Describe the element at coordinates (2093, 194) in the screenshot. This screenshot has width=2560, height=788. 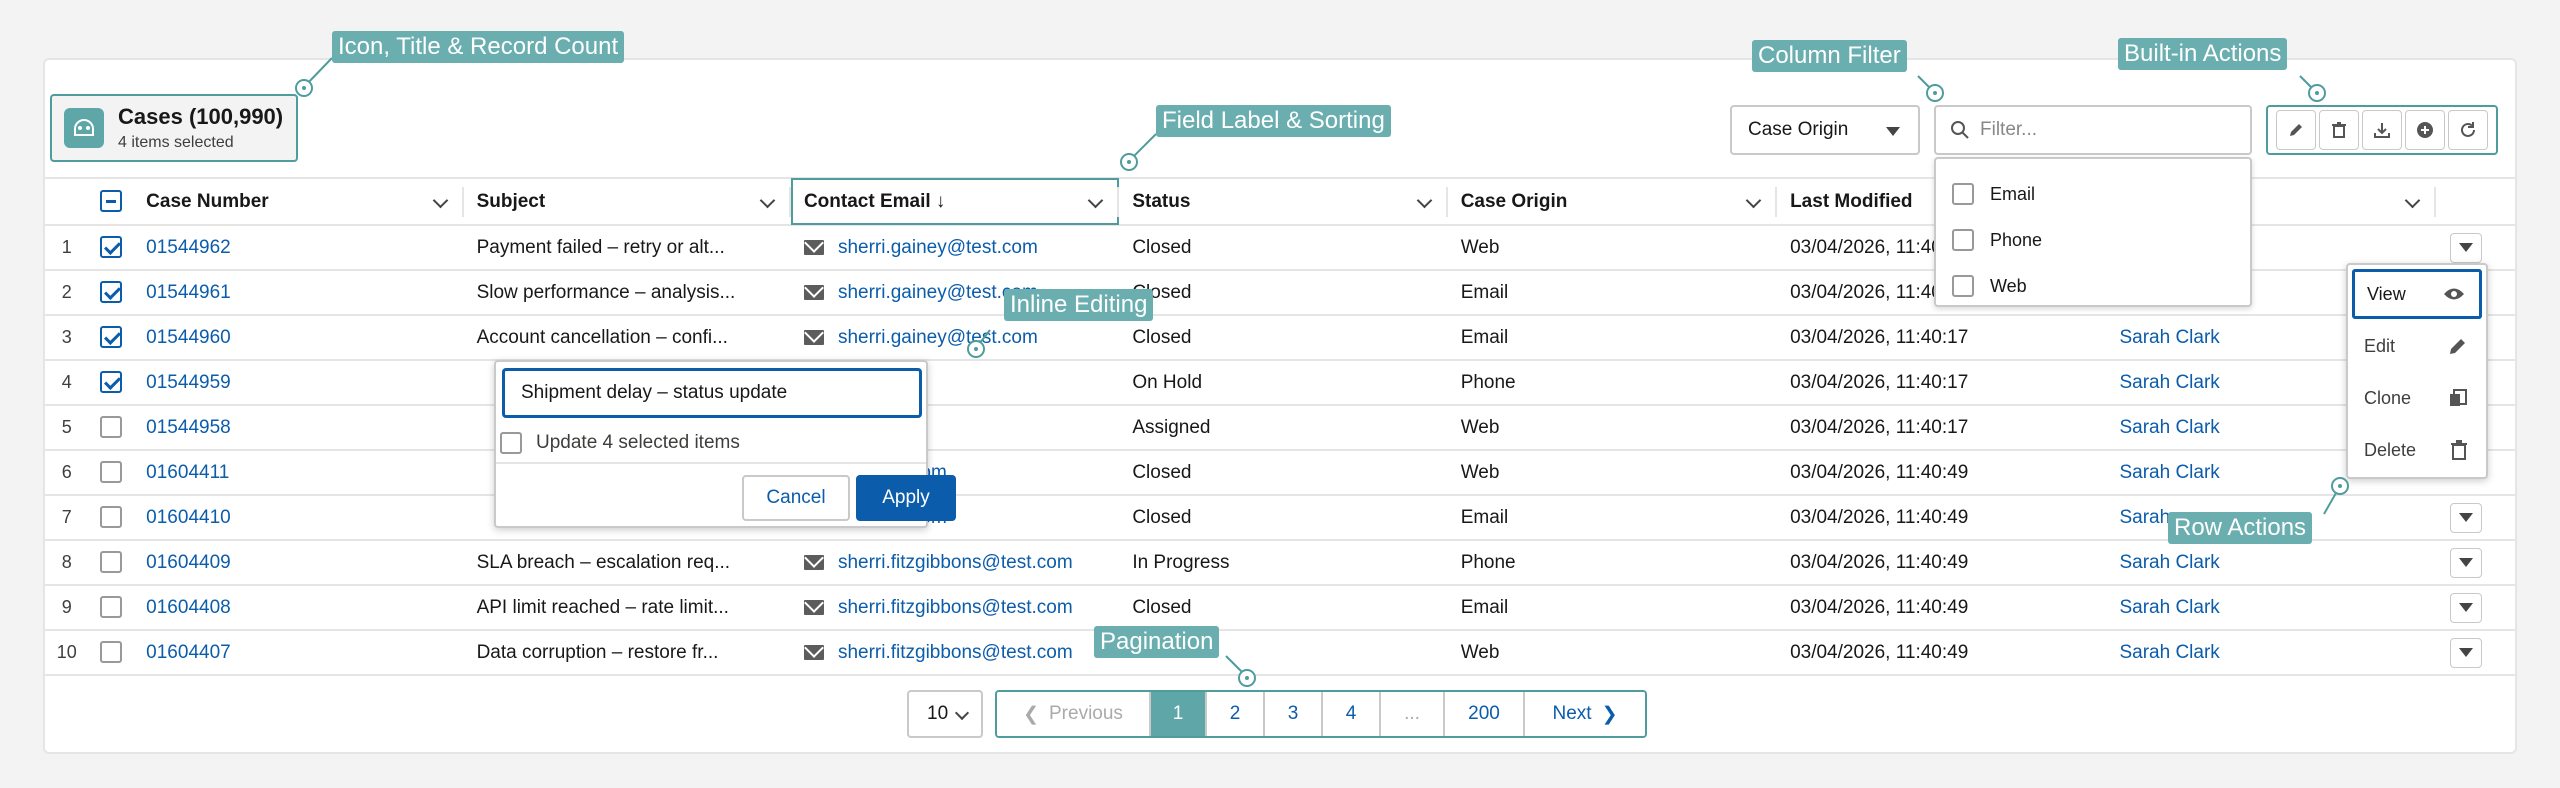
I see `filter-option-email: Email` at that location.